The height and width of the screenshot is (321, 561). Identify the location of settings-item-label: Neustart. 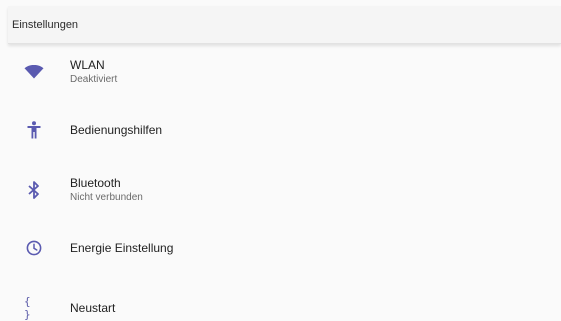
(93, 307).